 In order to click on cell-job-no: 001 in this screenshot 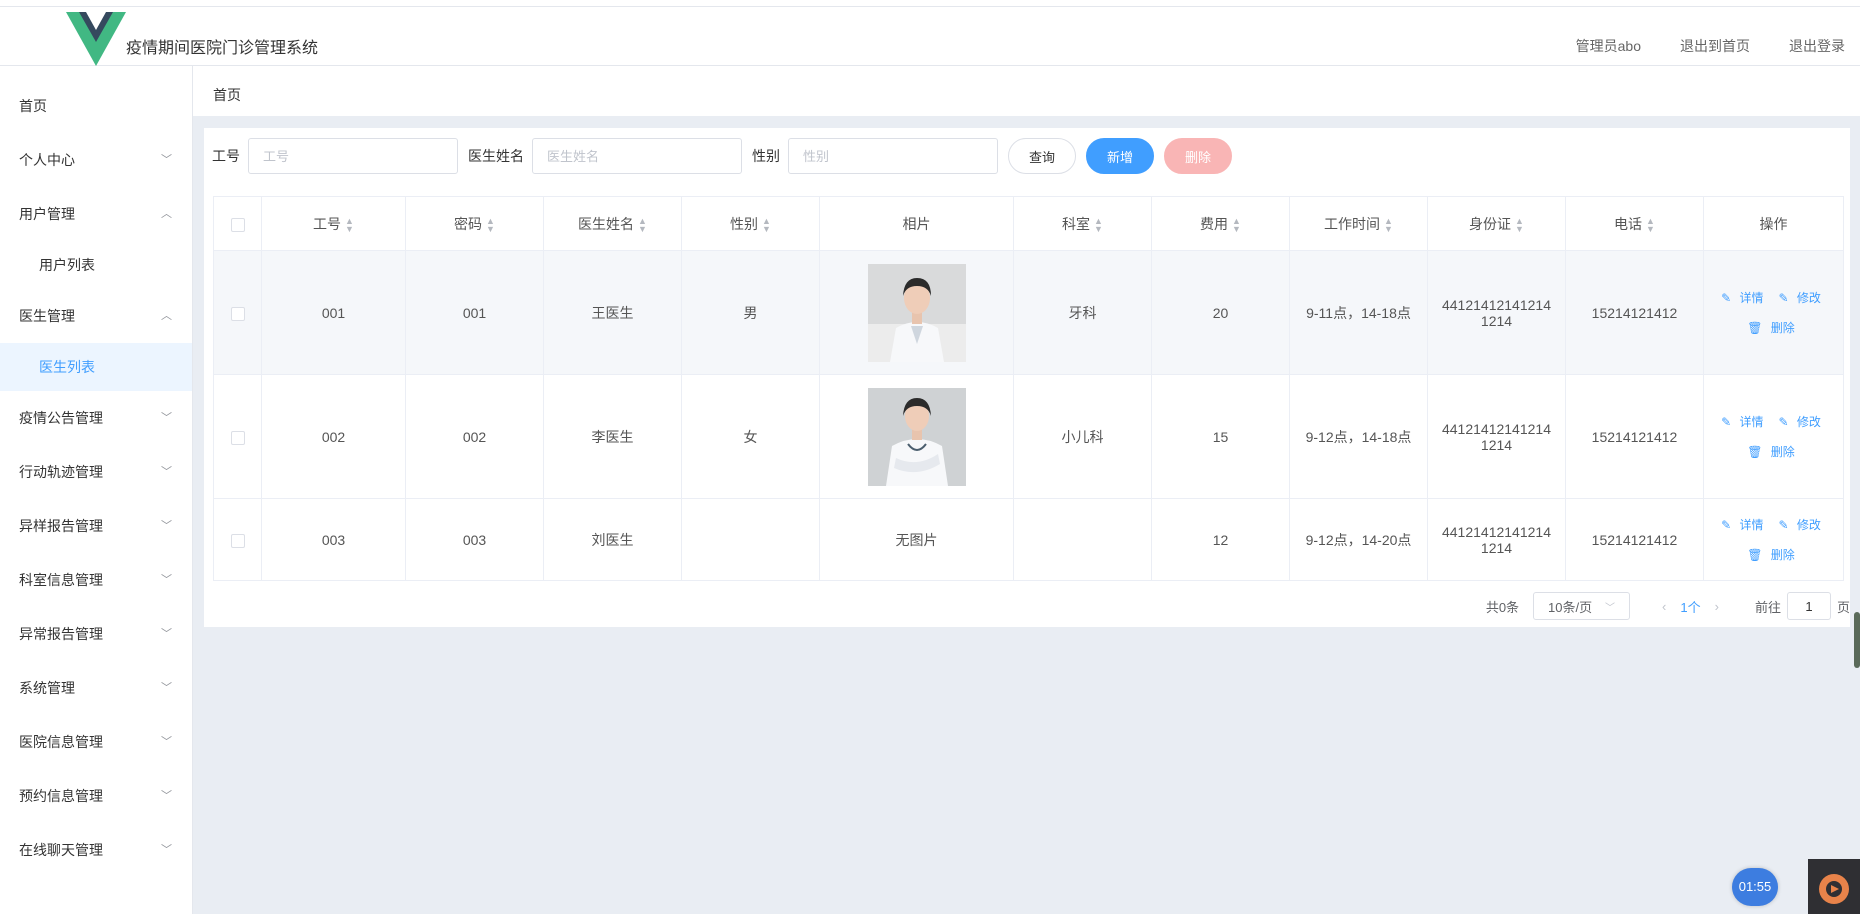, I will do `click(333, 312)`.